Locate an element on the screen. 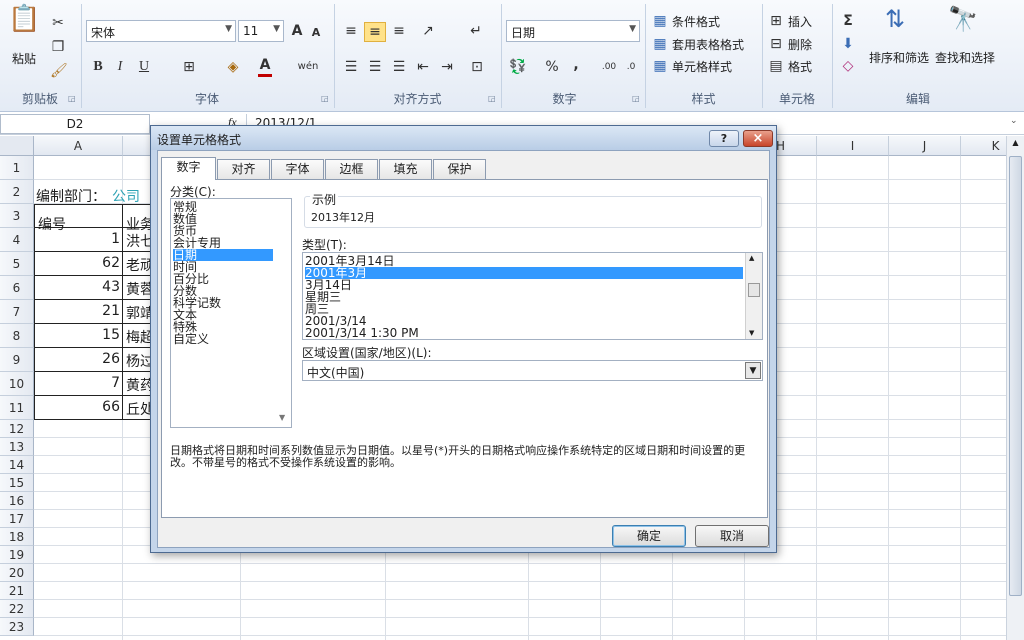  cancel-button: 取消 is located at coordinates (732, 536).